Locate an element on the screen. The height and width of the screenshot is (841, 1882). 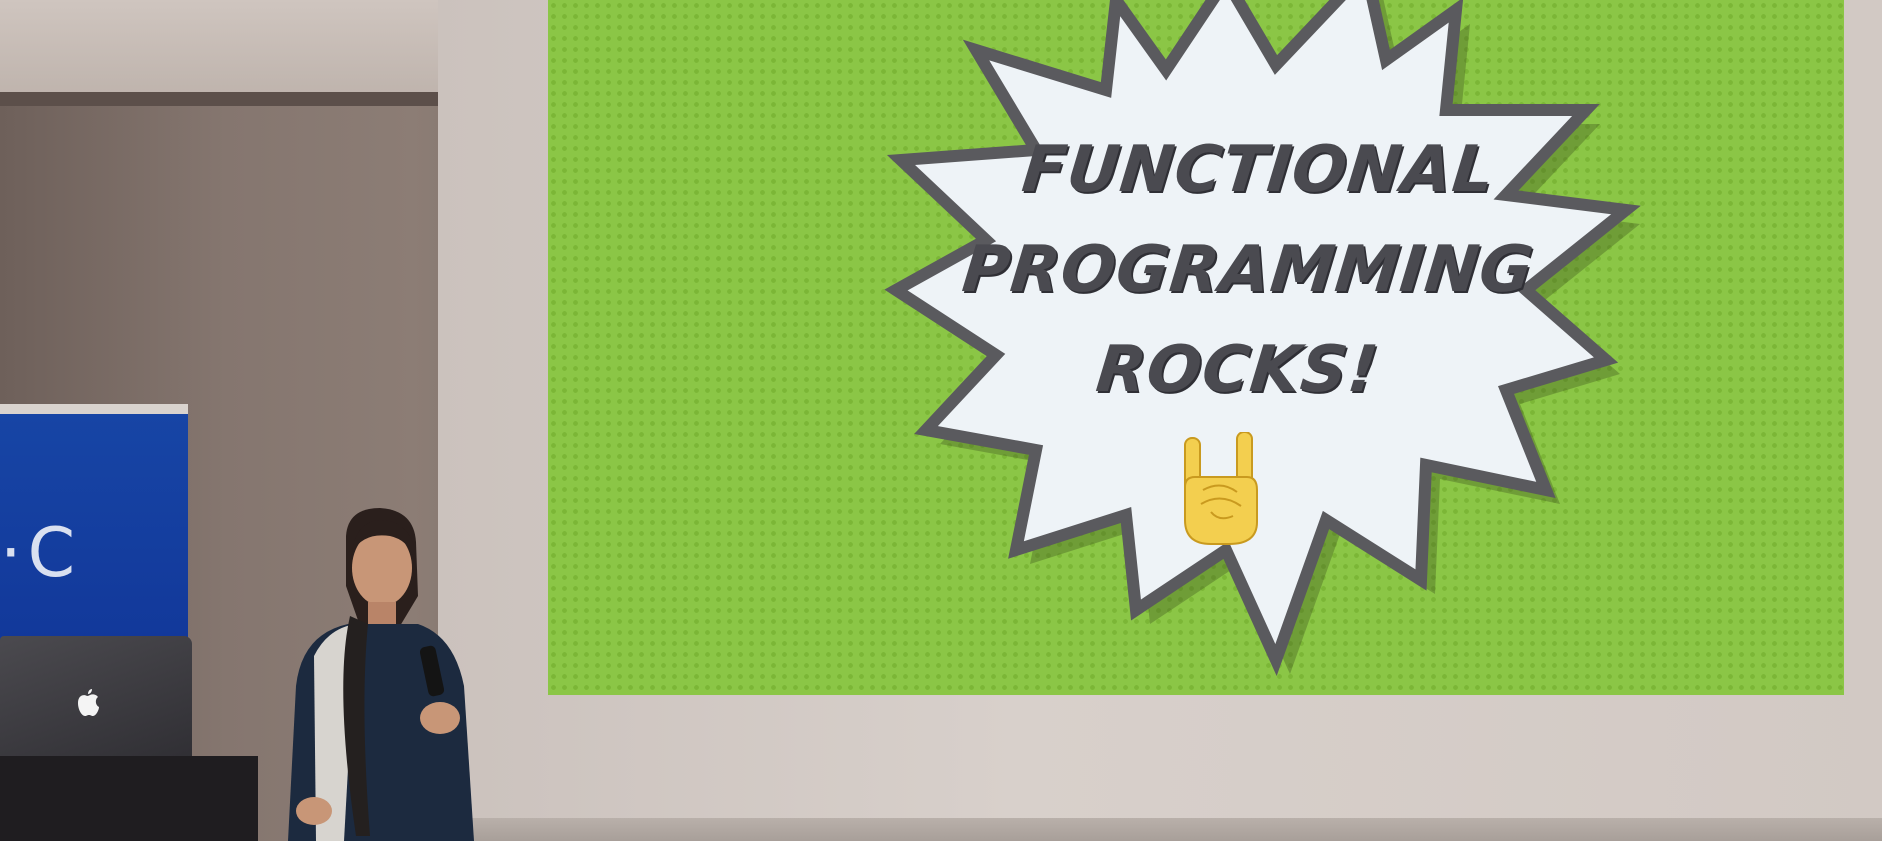
slide-title-line-2: PROGRAMMING is located at coordinates (1248, 270).